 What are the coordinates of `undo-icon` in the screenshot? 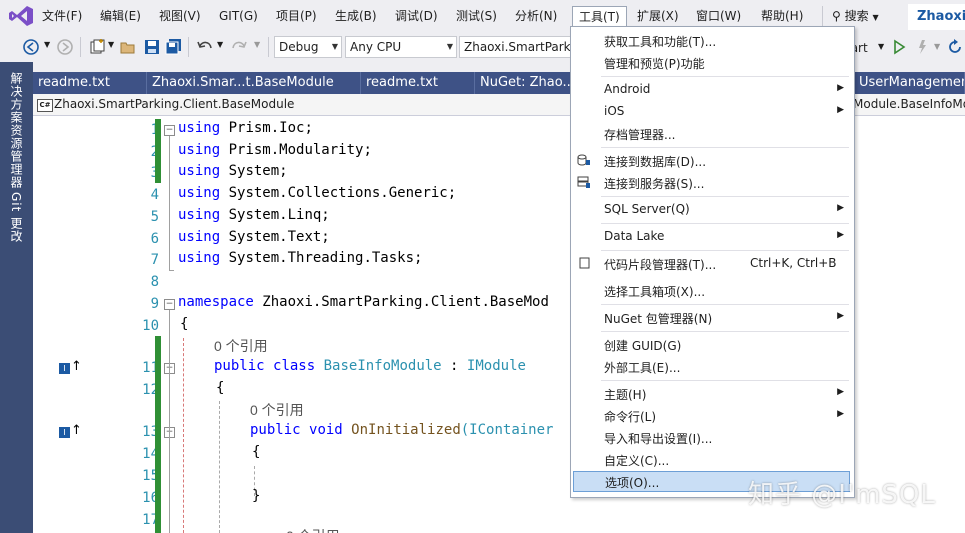 It's located at (205, 47).